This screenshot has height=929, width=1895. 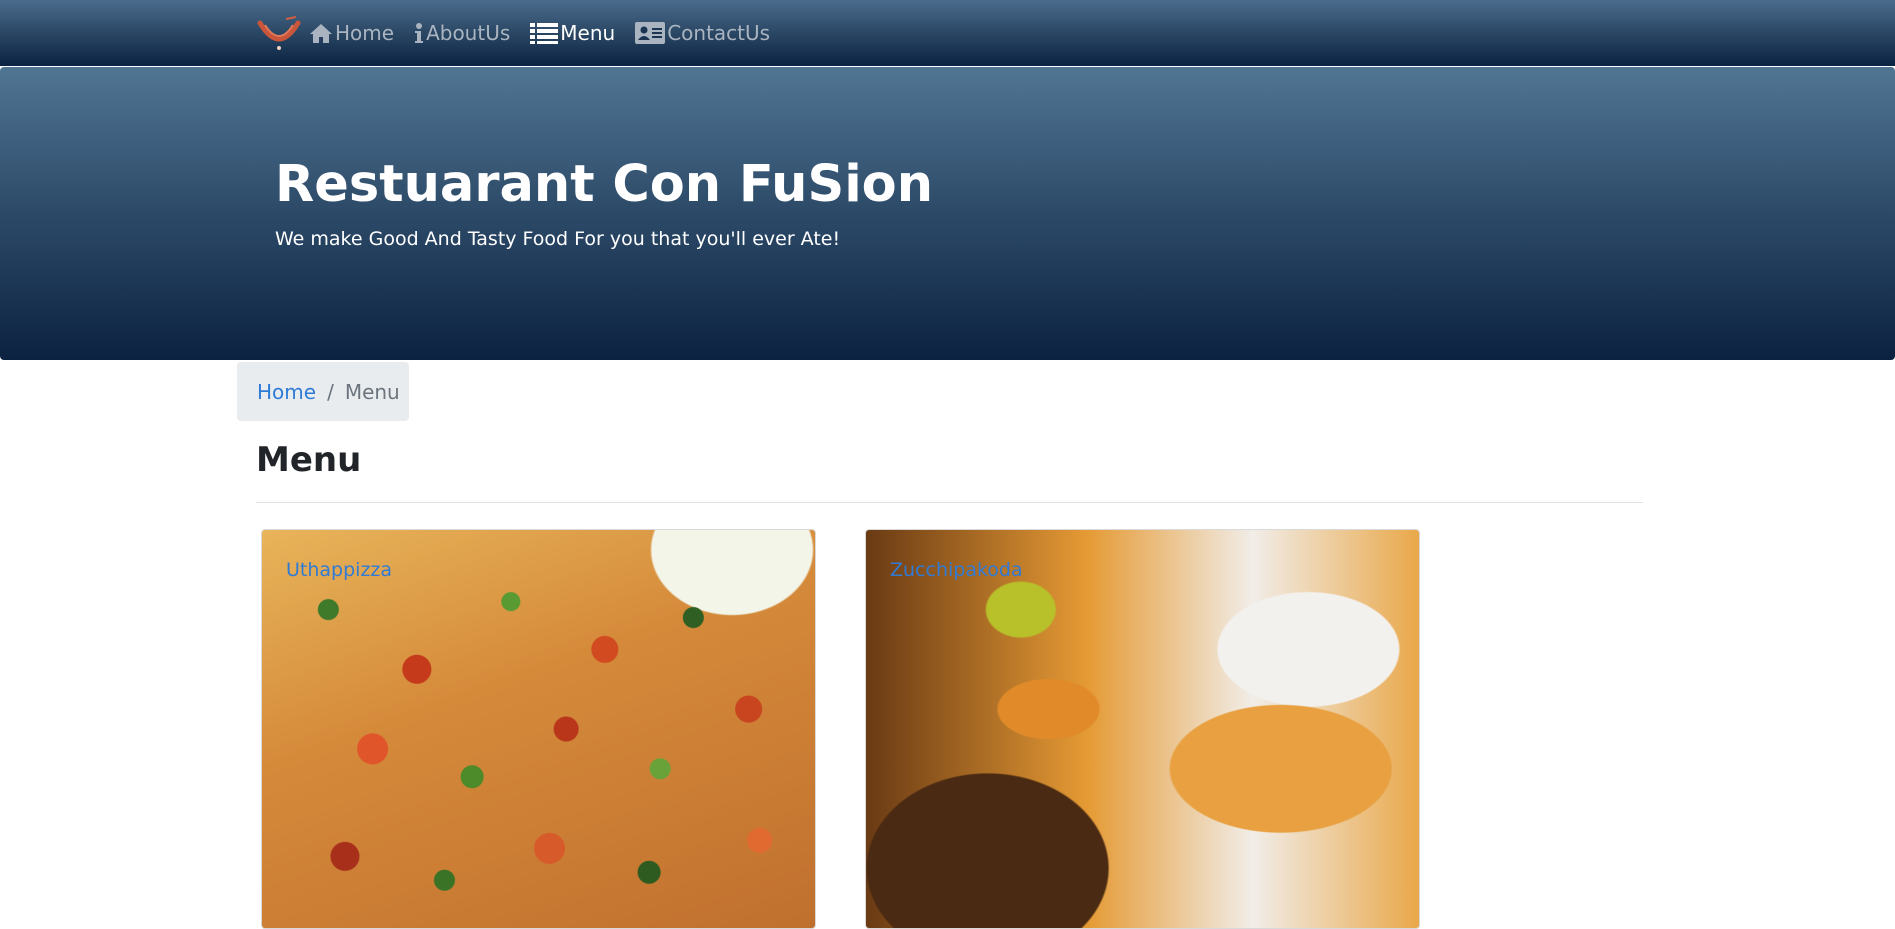 What do you see at coordinates (949, 502) in the screenshot?
I see `heading-divider` at bounding box center [949, 502].